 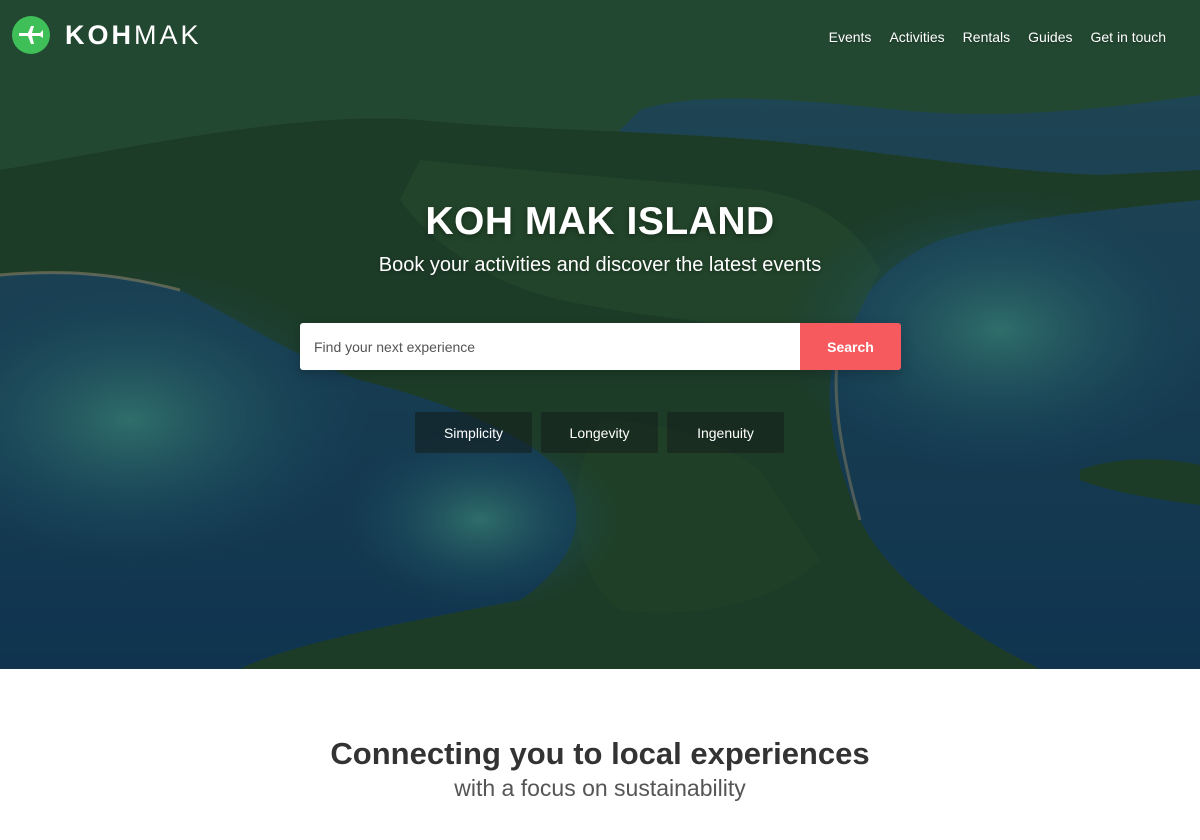 I want to click on brand-wordmark: KOHMAK, so click(x=133, y=34).